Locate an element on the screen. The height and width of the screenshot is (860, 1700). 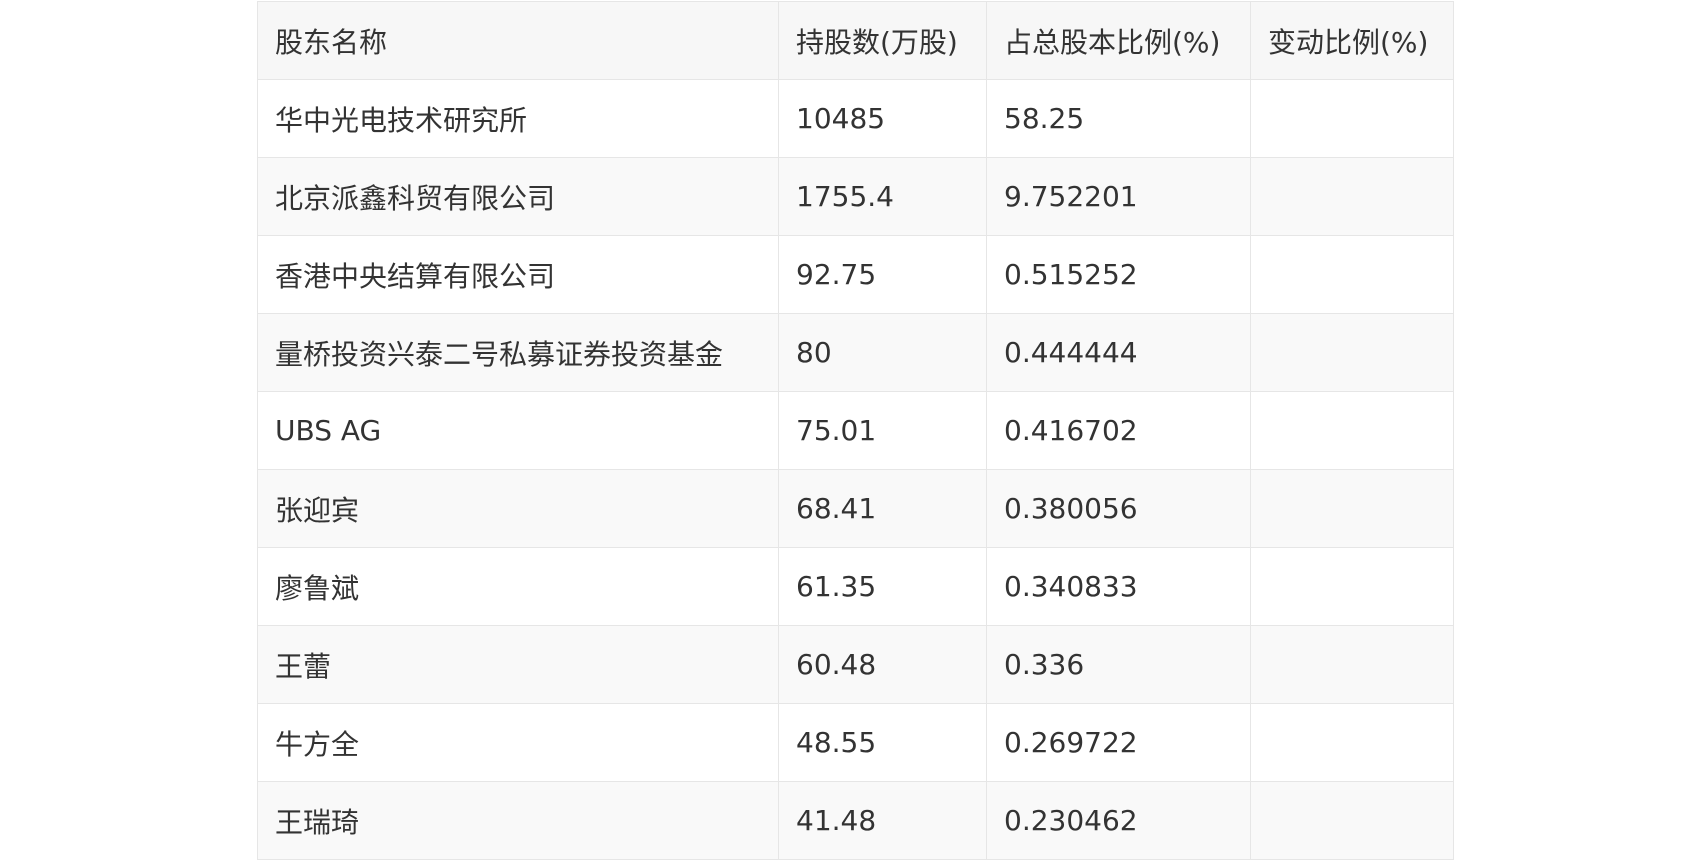
cell-share-ratio: 0.340833 is located at coordinates (1118, 586).